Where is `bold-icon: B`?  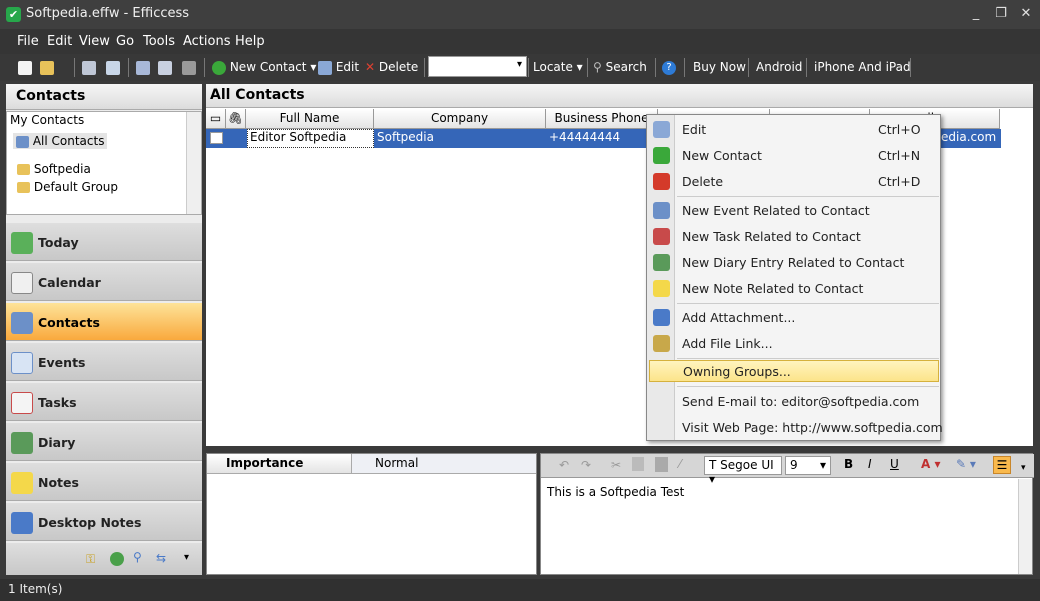 bold-icon: B is located at coordinates (848, 464).